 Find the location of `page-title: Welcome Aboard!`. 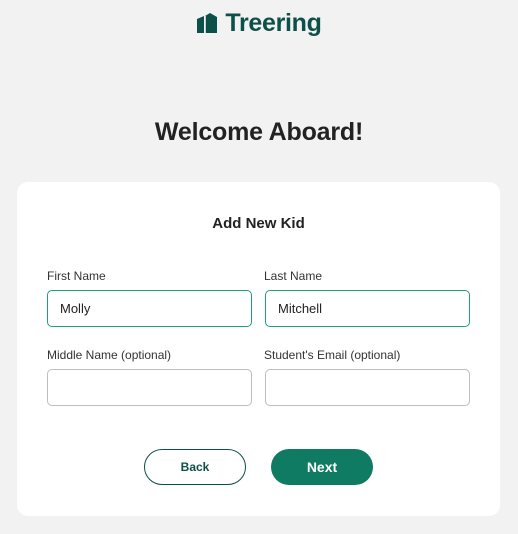

page-title: Welcome Aboard! is located at coordinates (259, 132).